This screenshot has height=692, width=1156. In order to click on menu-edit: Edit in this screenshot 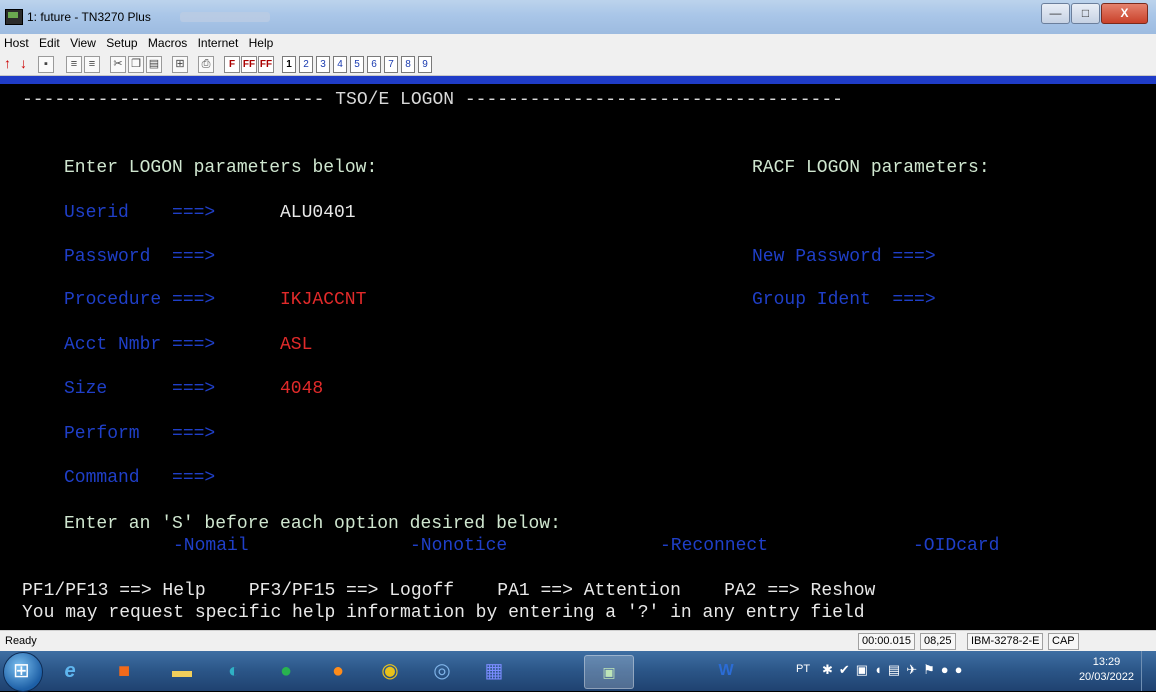, I will do `click(49, 42)`.